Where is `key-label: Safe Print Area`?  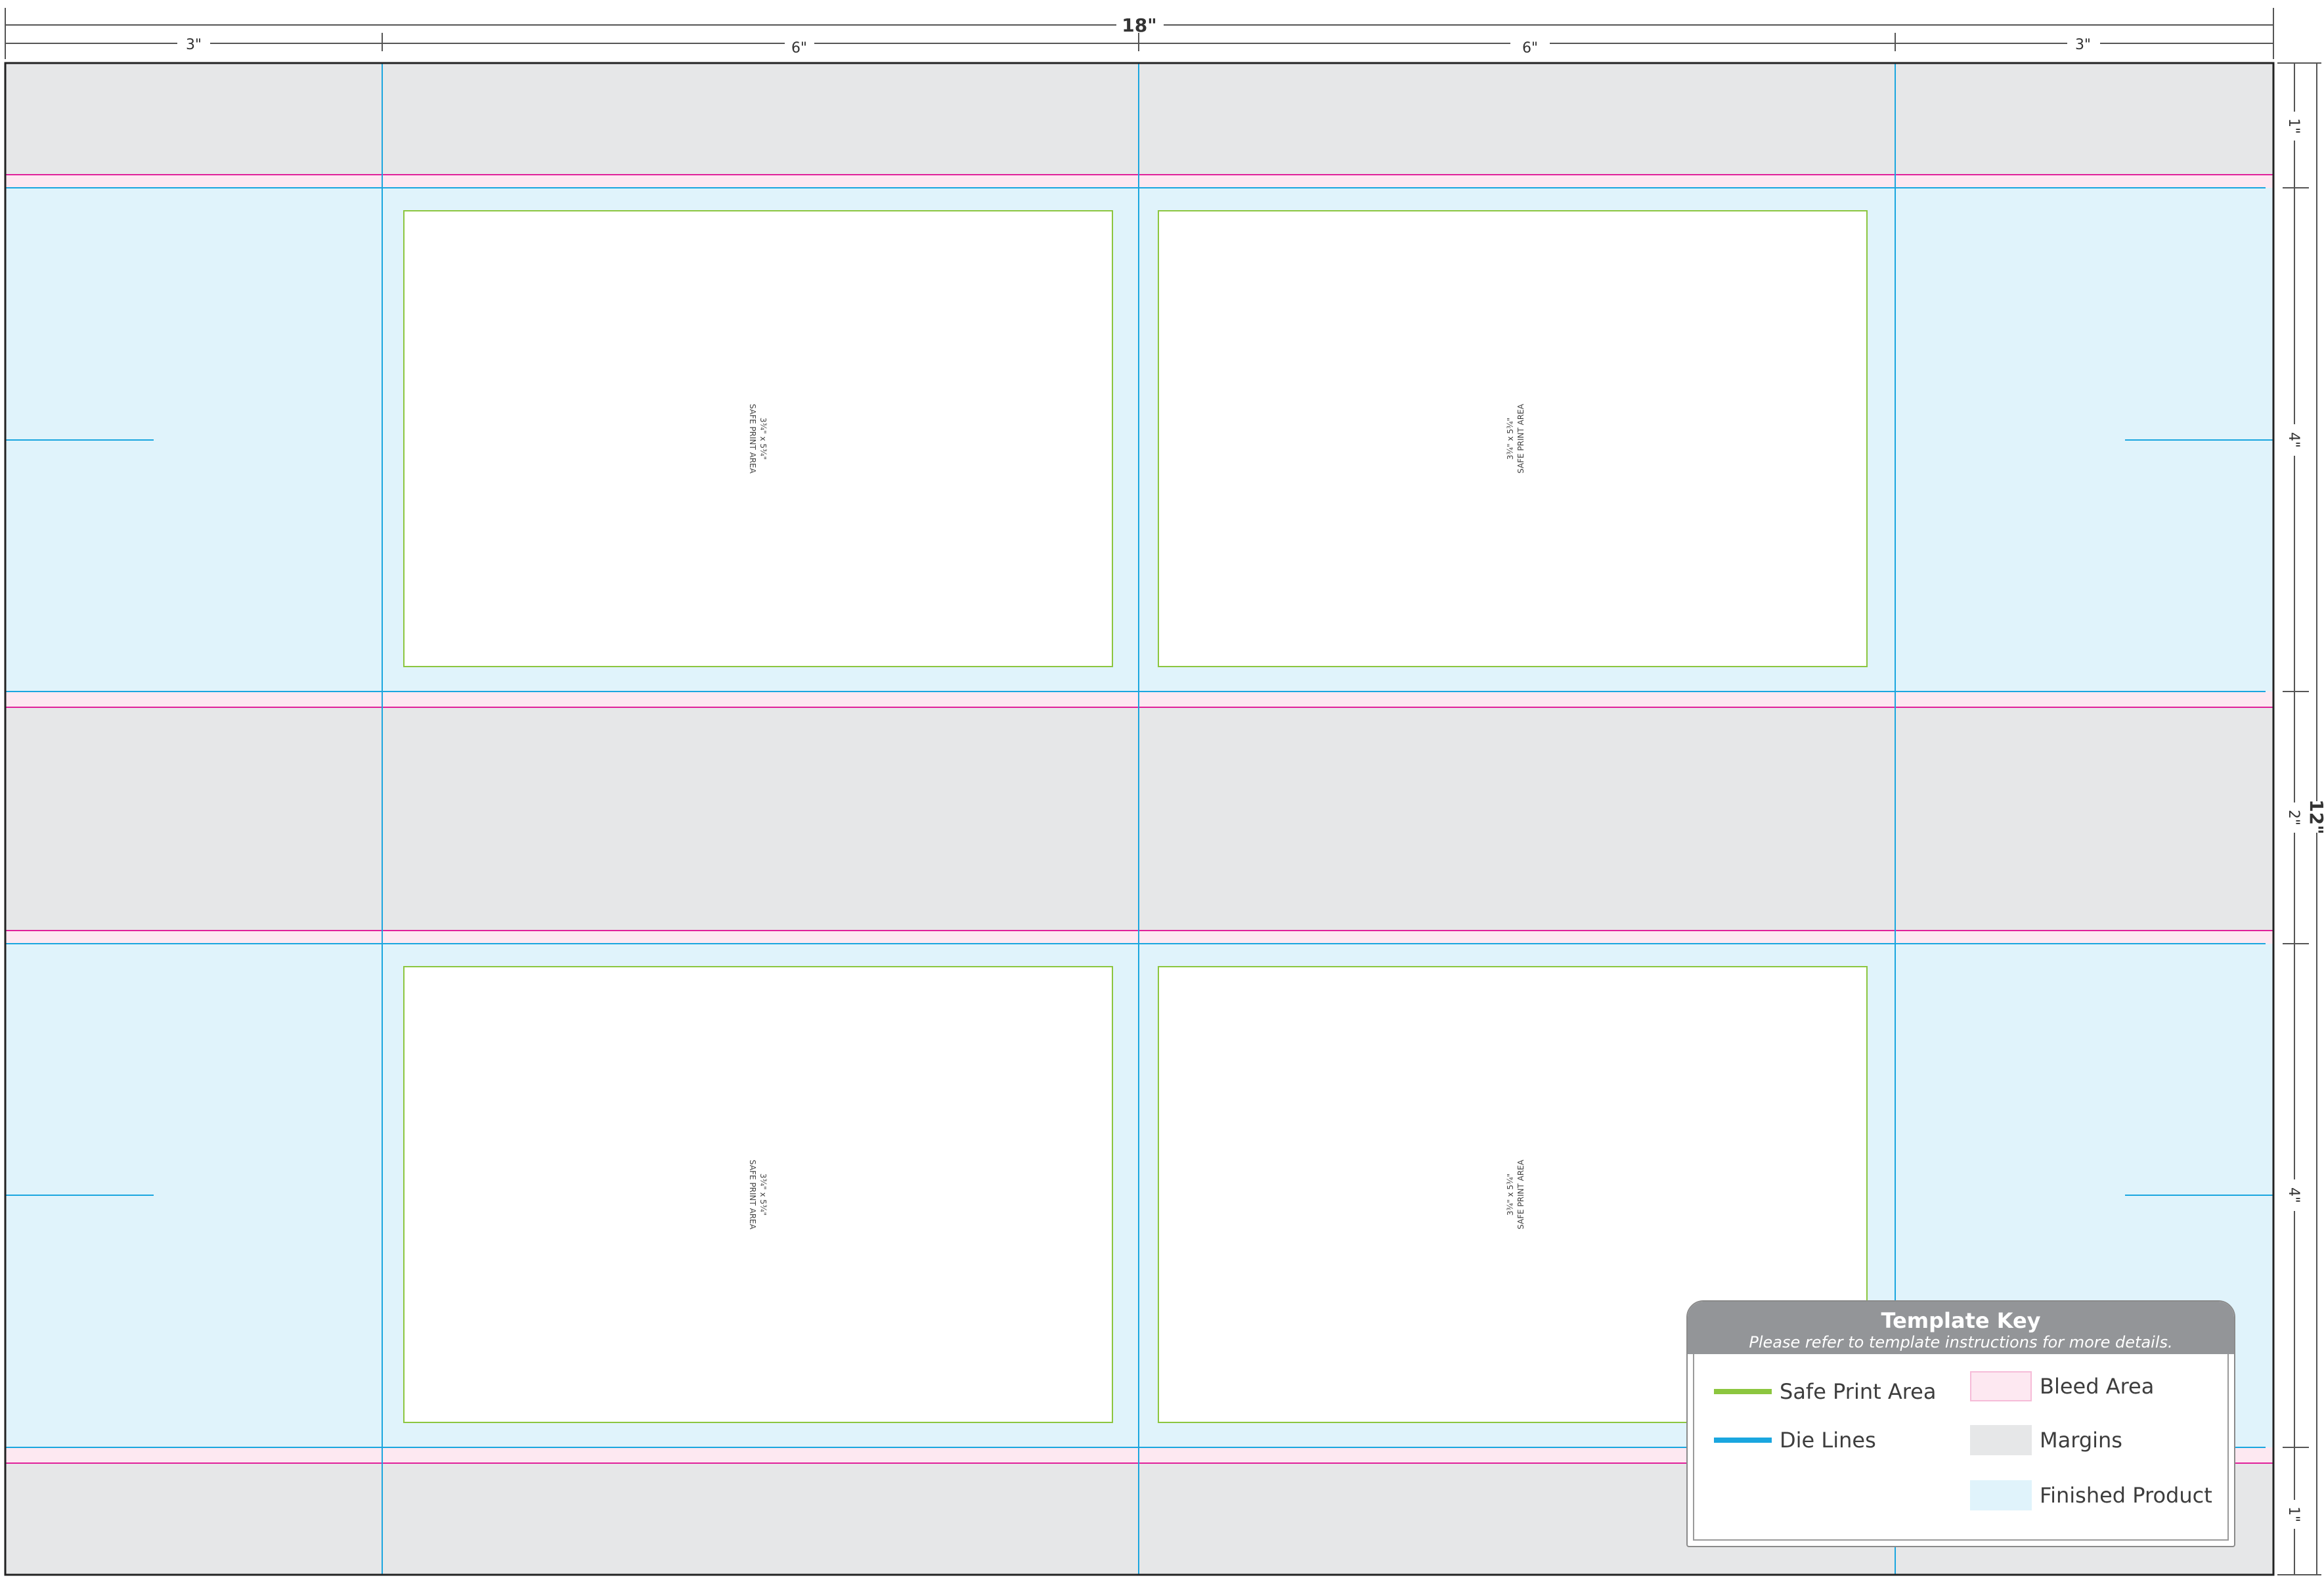
key-label: Safe Print Area is located at coordinates (1858, 1392).